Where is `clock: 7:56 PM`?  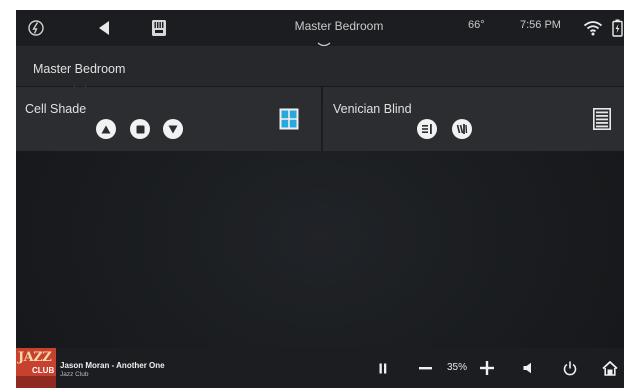 clock: 7:56 PM is located at coordinates (540, 25).